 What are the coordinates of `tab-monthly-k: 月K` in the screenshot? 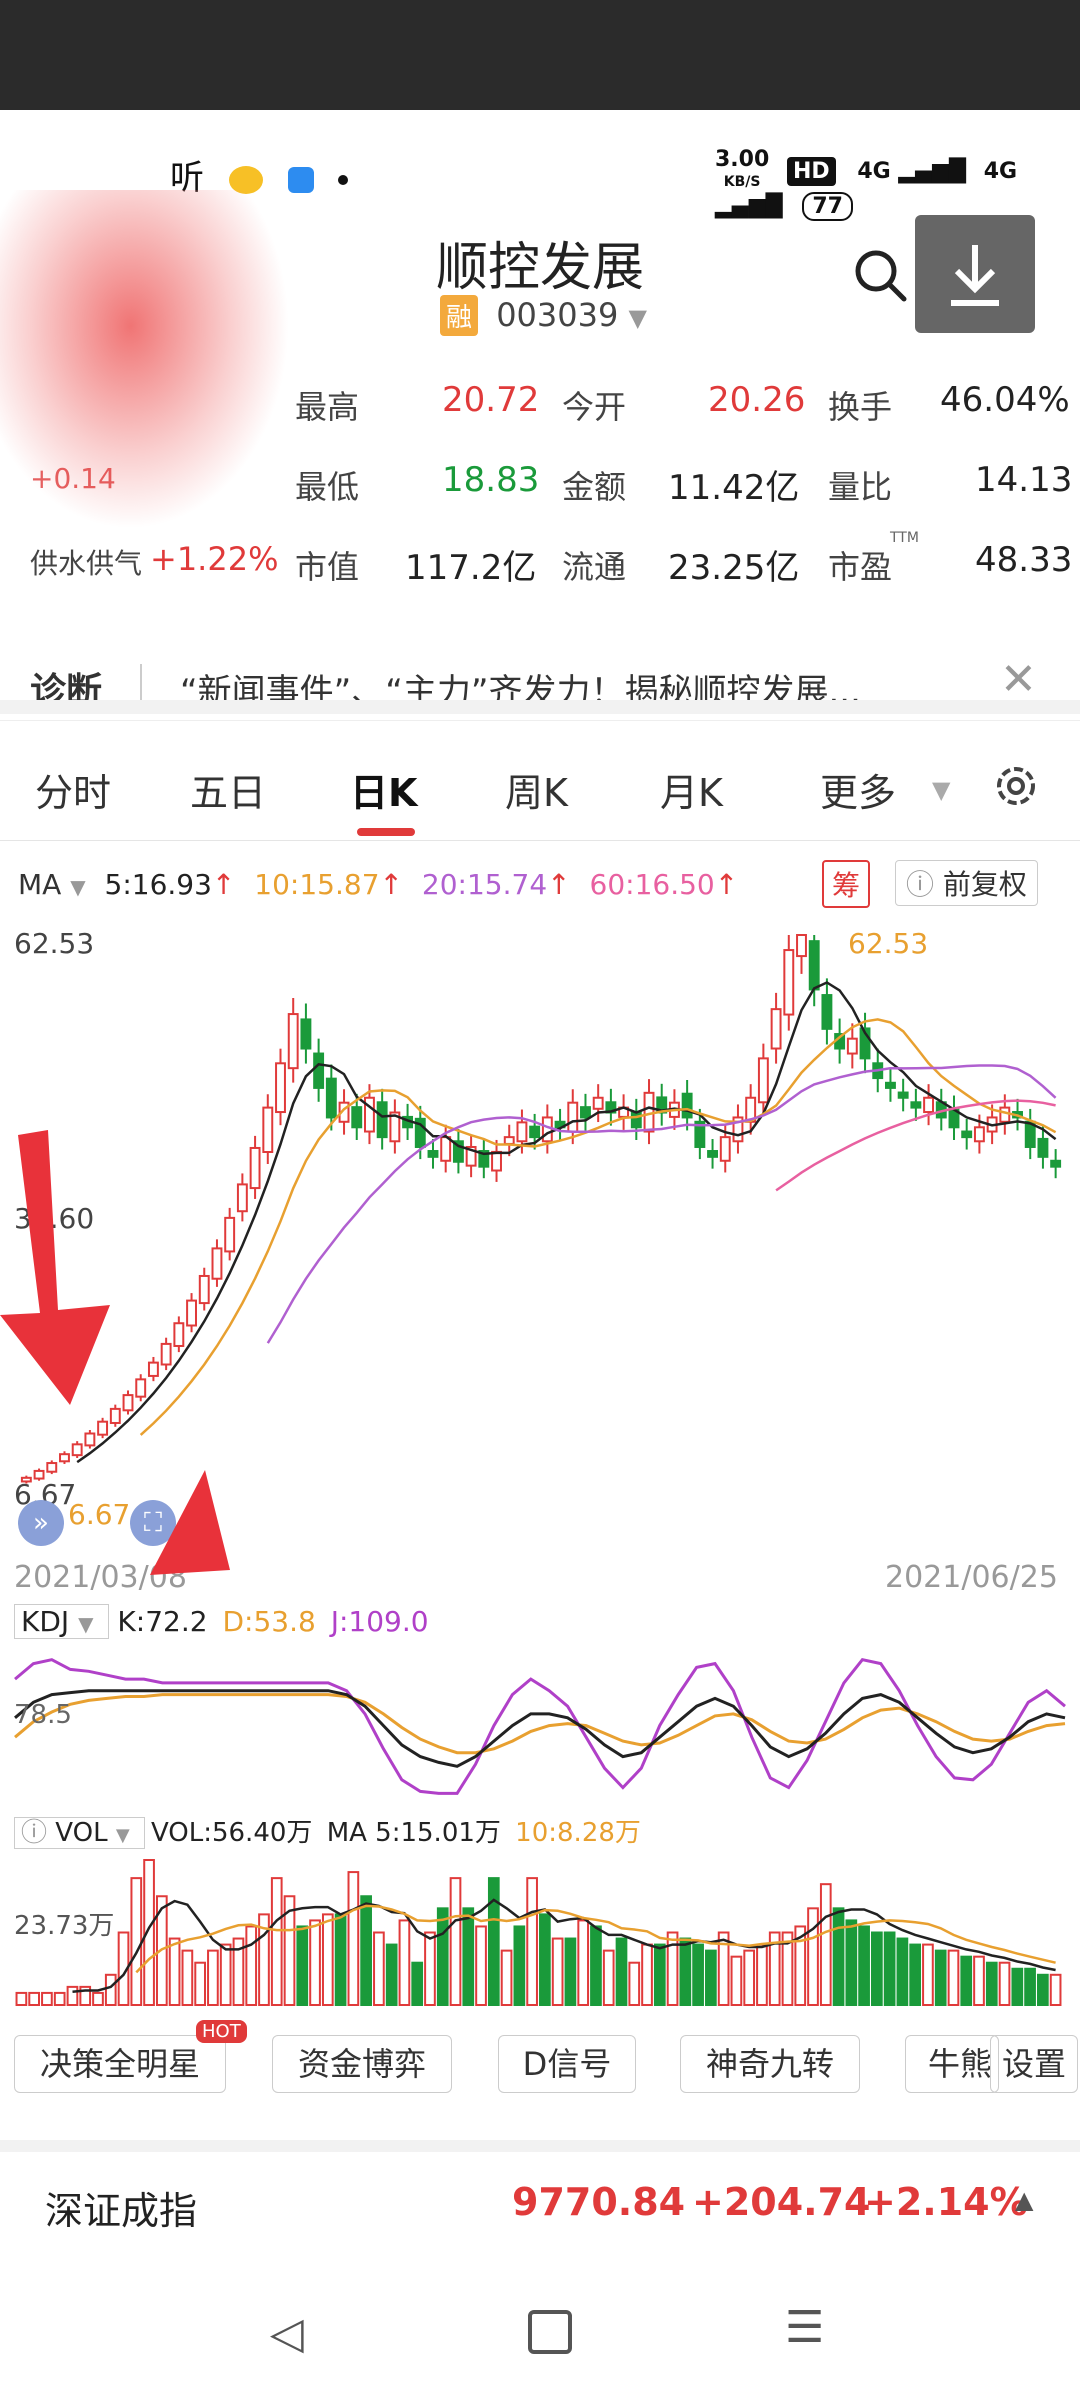 It's located at (691, 789).